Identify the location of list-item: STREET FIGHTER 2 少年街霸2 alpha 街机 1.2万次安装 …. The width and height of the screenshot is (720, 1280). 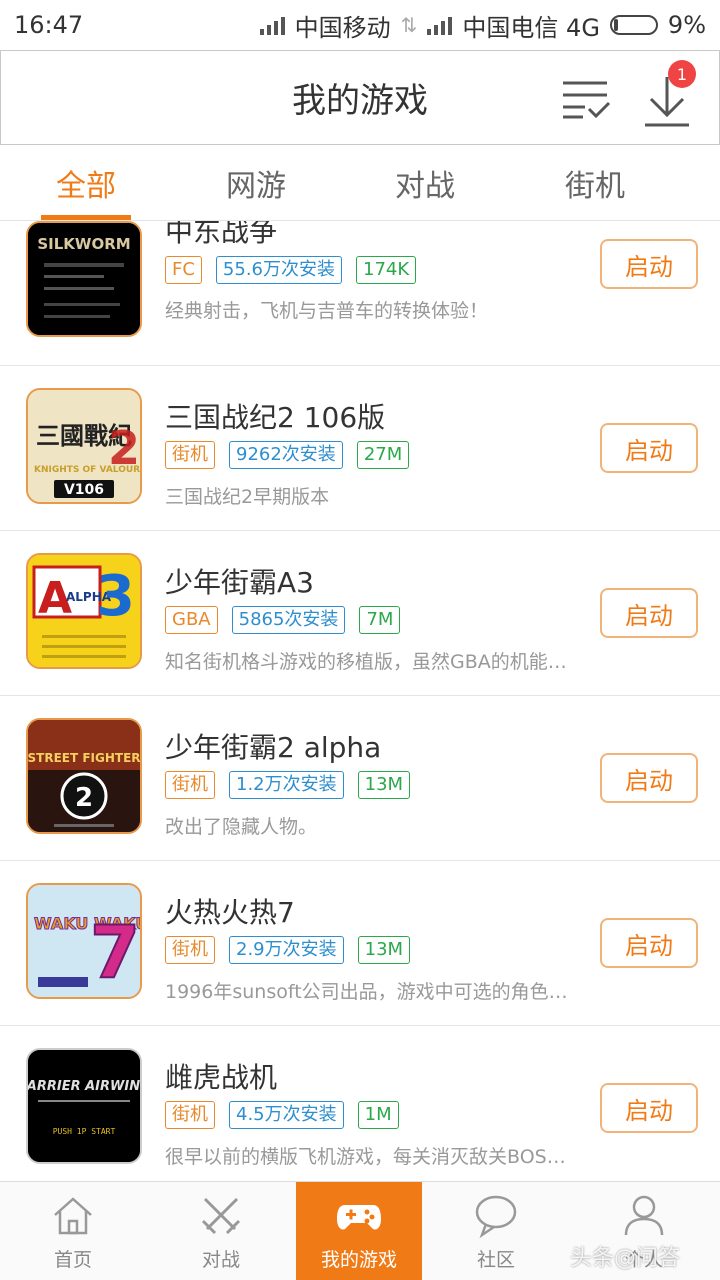
(360, 778).